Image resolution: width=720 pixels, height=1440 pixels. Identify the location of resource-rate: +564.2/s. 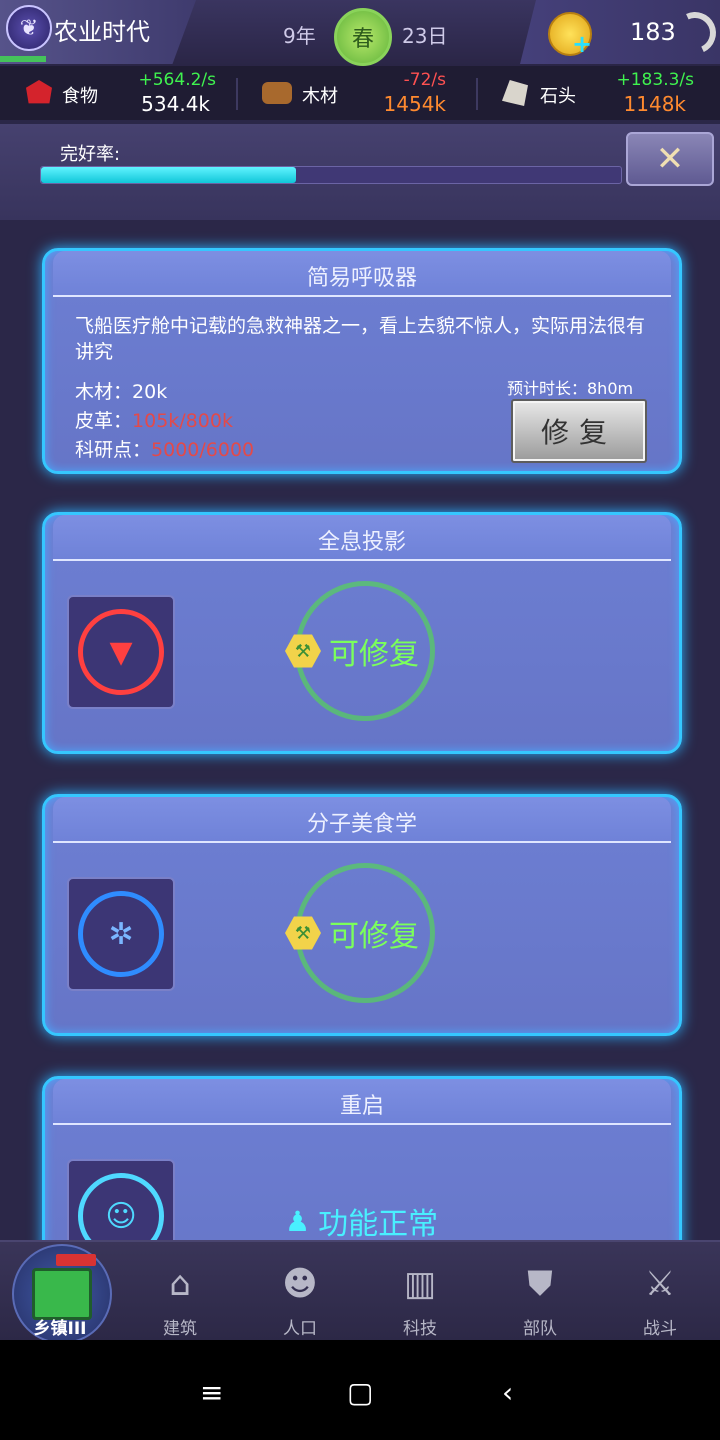
(177, 80).